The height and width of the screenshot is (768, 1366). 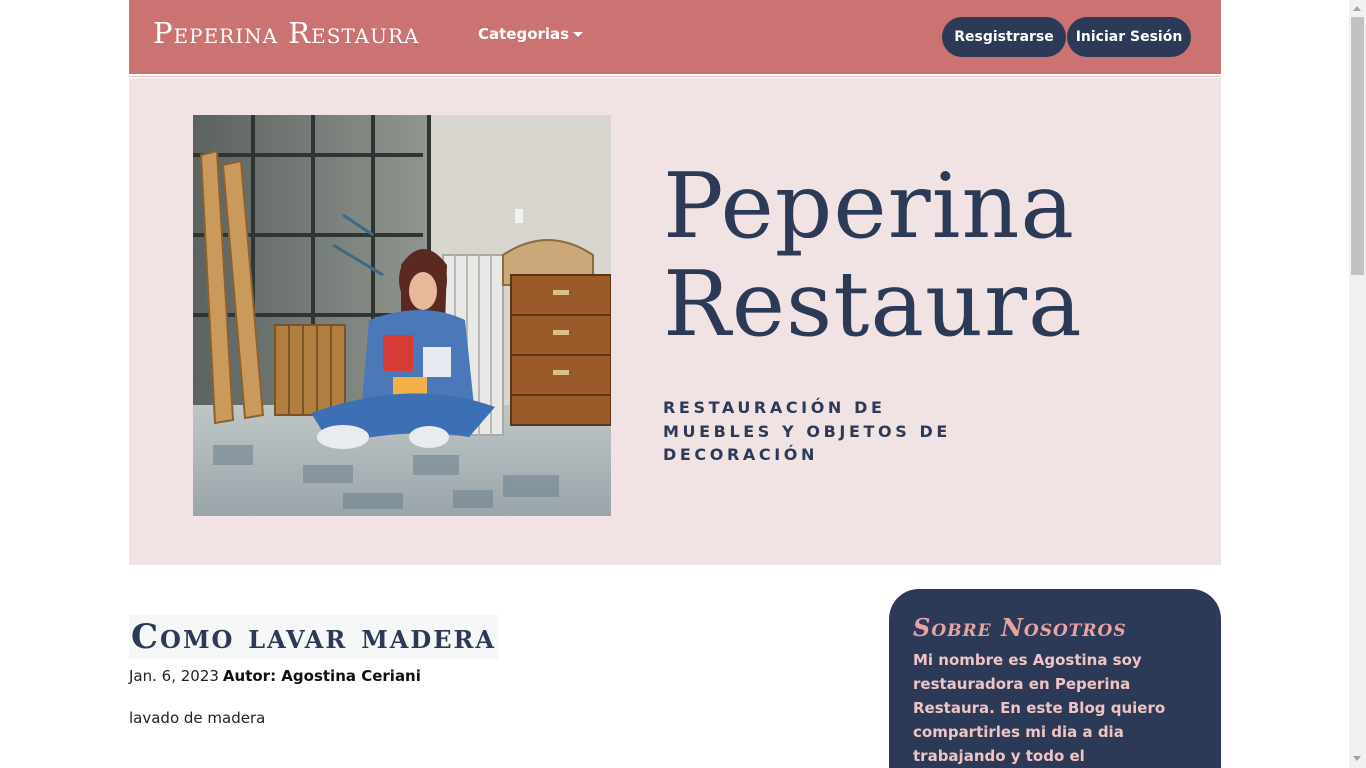 I want to click on post-date: Jan. 6, 2023, so click(x=174, y=676).